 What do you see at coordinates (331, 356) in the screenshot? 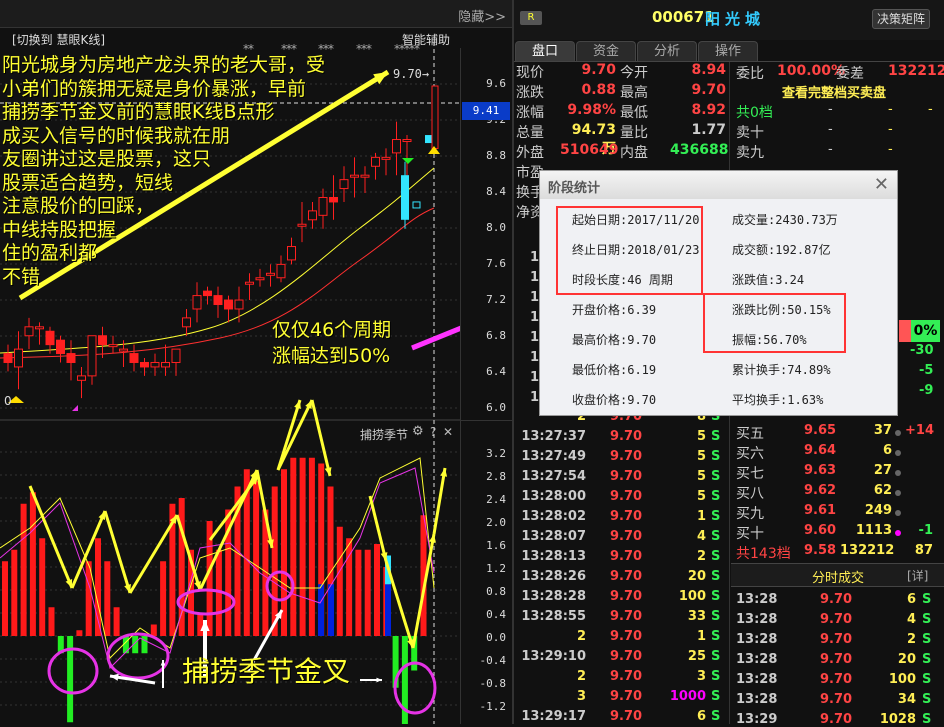
I see `annotation-line: 涨幅达到50%` at bounding box center [331, 356].